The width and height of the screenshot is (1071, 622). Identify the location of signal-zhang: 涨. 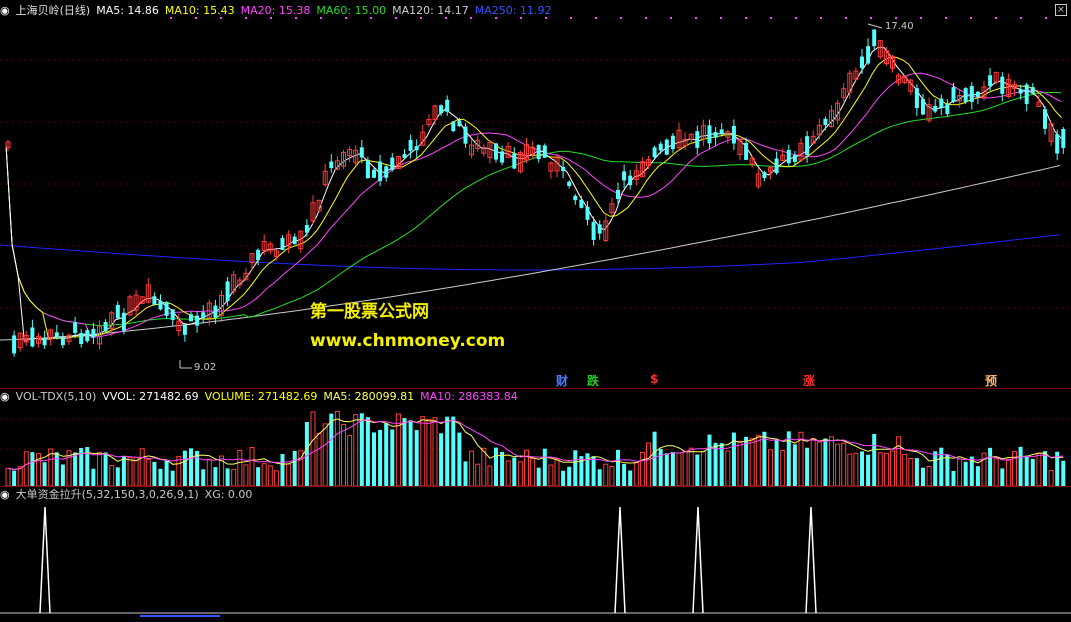
(809, 381).